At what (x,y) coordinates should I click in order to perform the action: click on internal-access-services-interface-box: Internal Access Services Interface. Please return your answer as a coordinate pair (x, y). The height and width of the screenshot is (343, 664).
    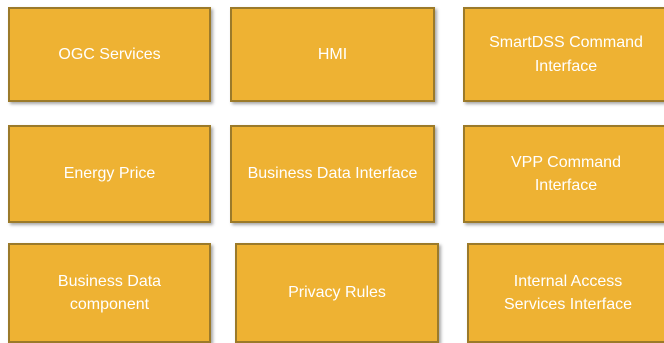
    Looking at the image, I should click on (565, 293).